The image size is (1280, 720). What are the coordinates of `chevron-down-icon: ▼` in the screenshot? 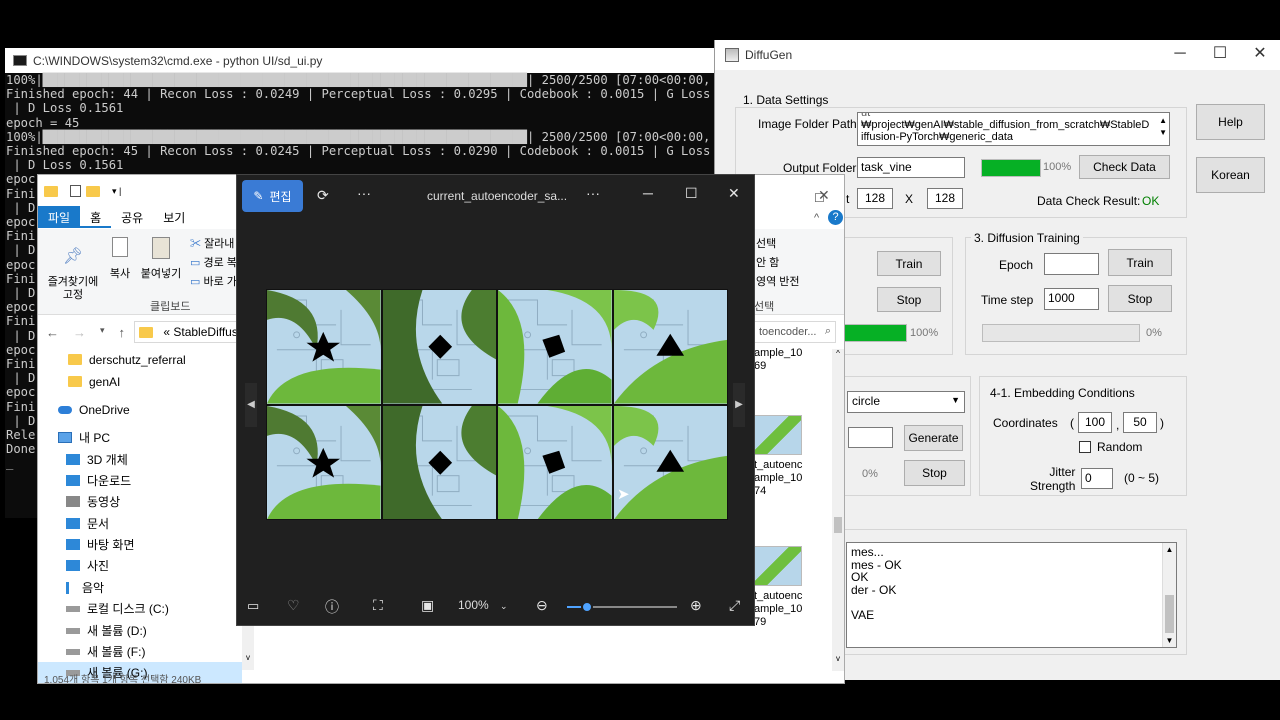 It's located at (955, 400).